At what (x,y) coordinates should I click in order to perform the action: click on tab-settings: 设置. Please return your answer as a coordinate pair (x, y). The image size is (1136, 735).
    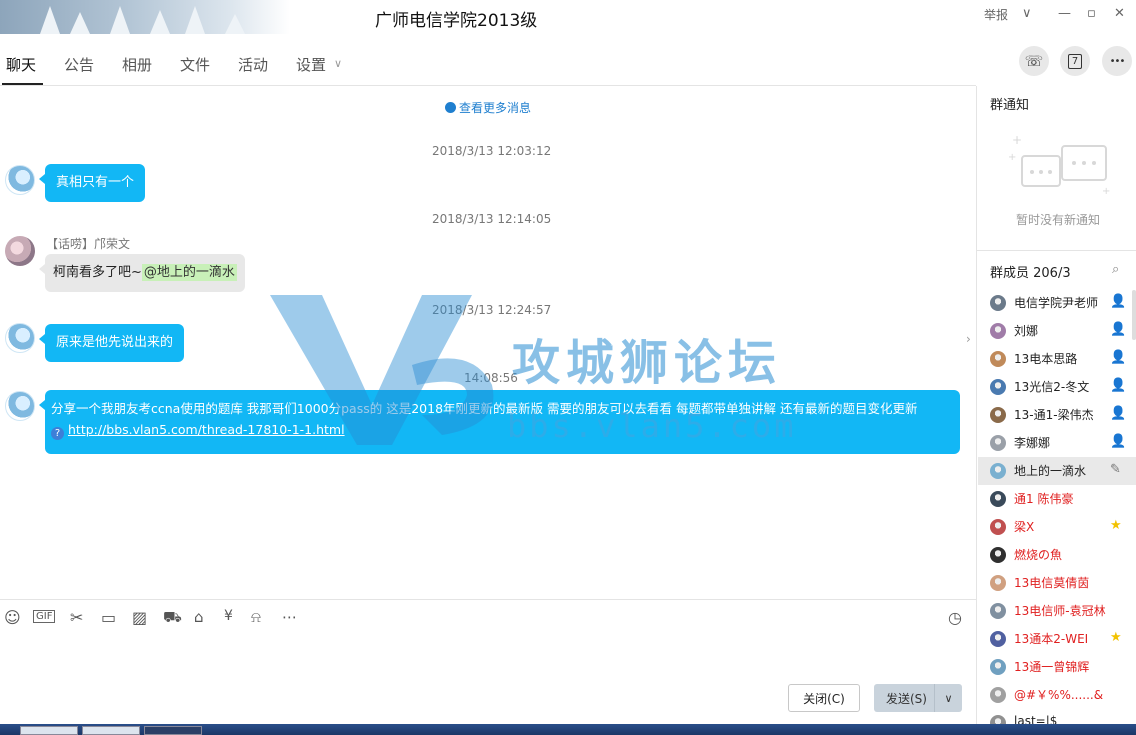
    Looking at the image, I should click on (311, 64).